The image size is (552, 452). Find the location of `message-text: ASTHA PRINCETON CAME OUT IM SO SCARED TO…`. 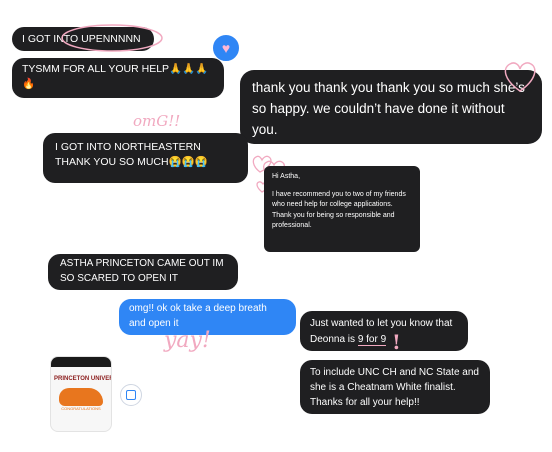

message-text: ASTHA PRINCETON CAME OUT IM SO SCARED TO… is located at coordinates (142, 271).